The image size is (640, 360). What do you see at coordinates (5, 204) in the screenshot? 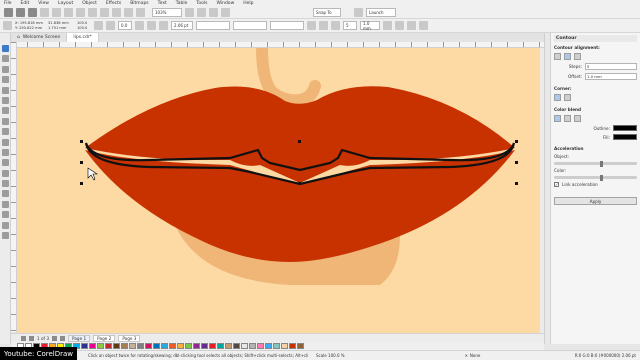
I see `interactive-fill-tool-icon` at bounding box center [5, 204].